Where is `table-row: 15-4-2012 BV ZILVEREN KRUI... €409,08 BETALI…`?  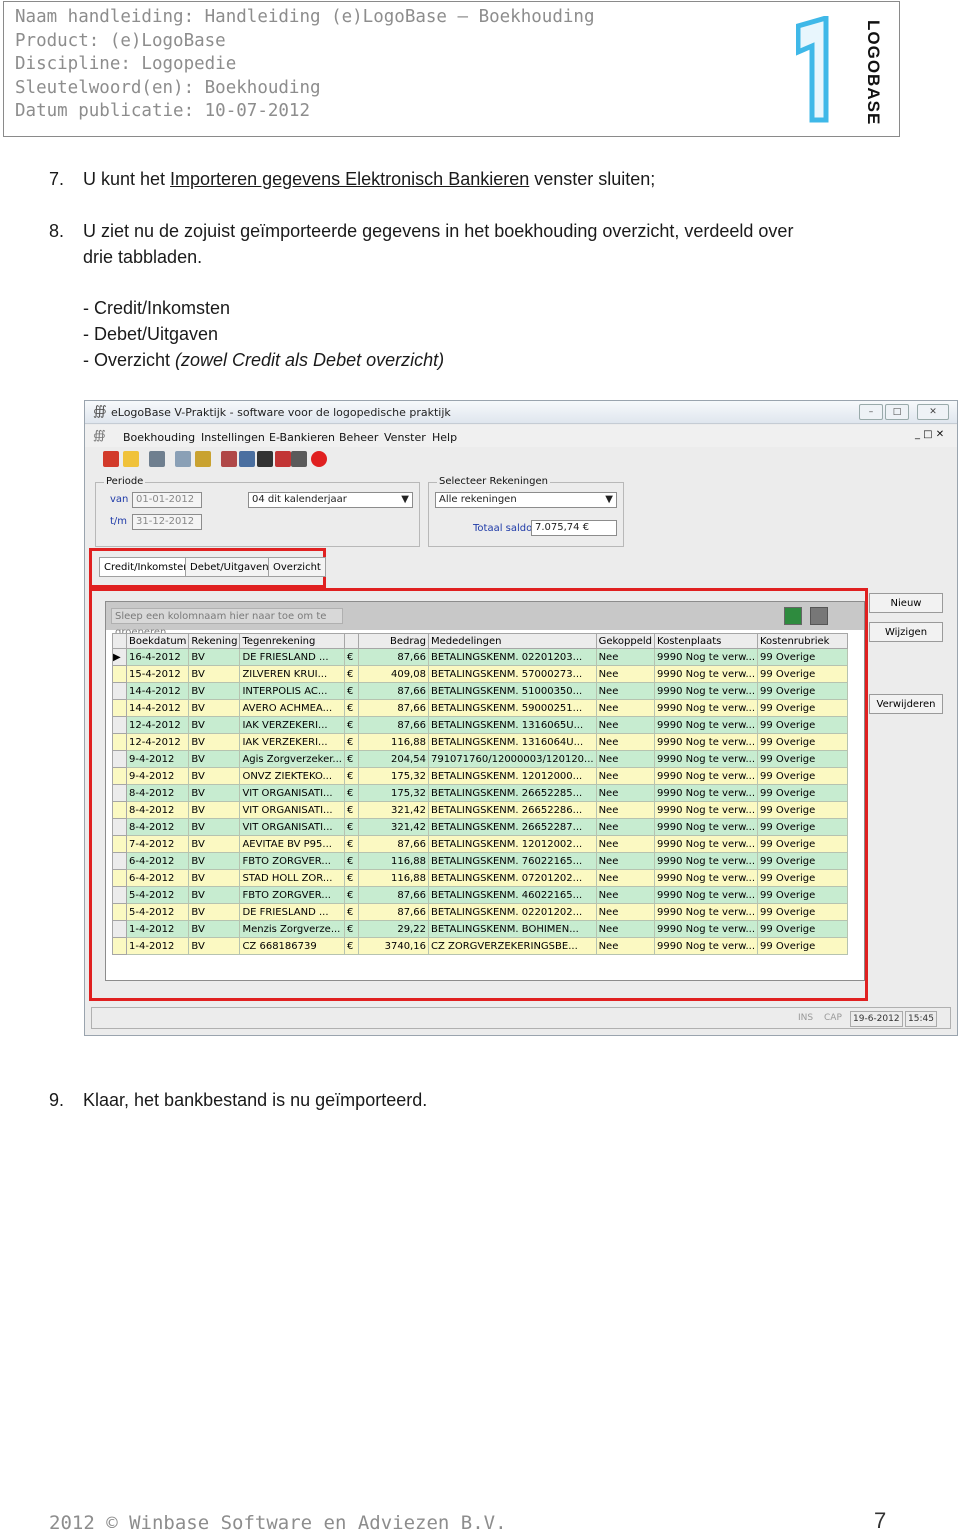
table-row: 15-4-2012 BV ZILVEREN KRUI... €409,08 BETALI… is located at coordinates (480, 674).